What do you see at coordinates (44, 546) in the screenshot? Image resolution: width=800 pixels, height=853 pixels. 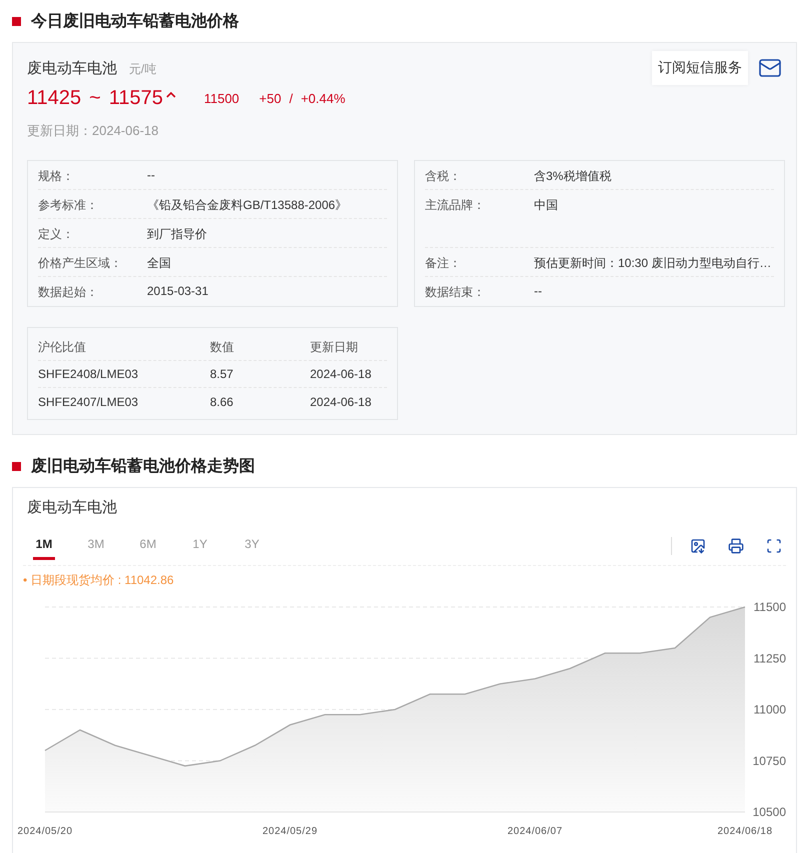 I see `range-tab: 1M` at bounding box center [44, 546].